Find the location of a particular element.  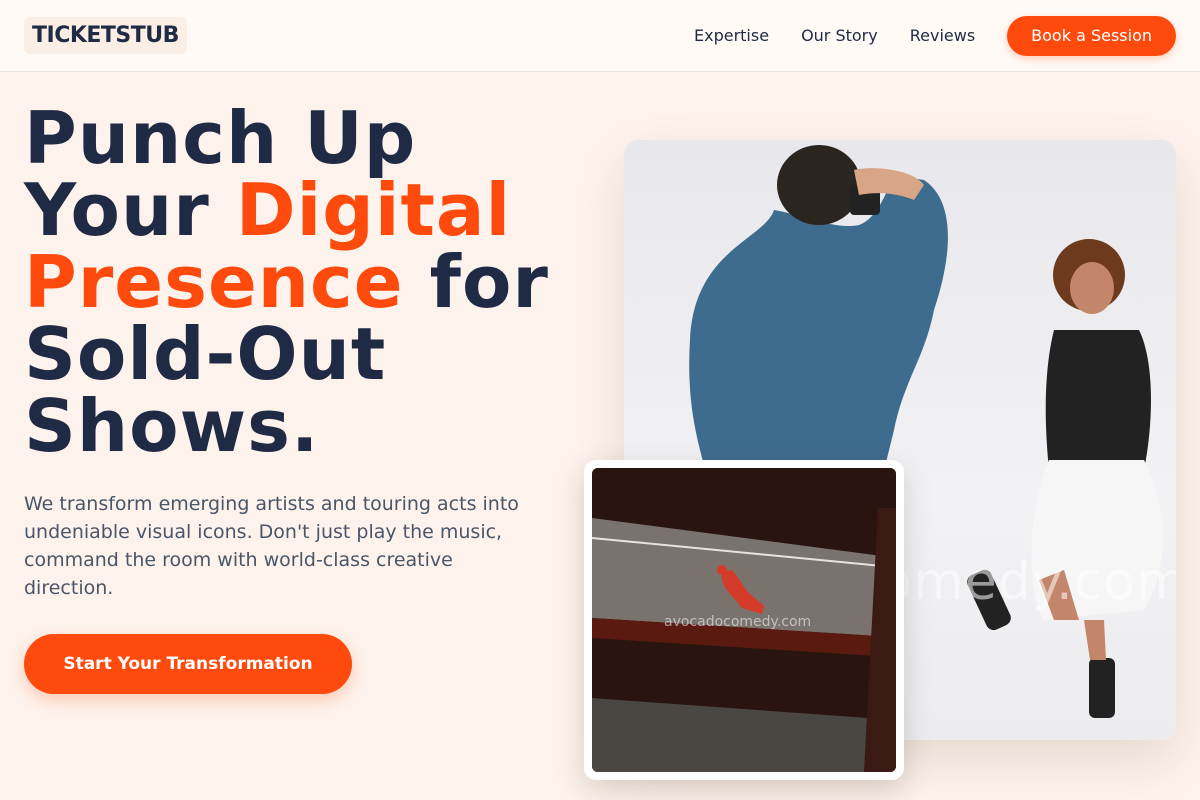

start-transformation-button: Start Your Transformation is located at coordinates (188, 664).